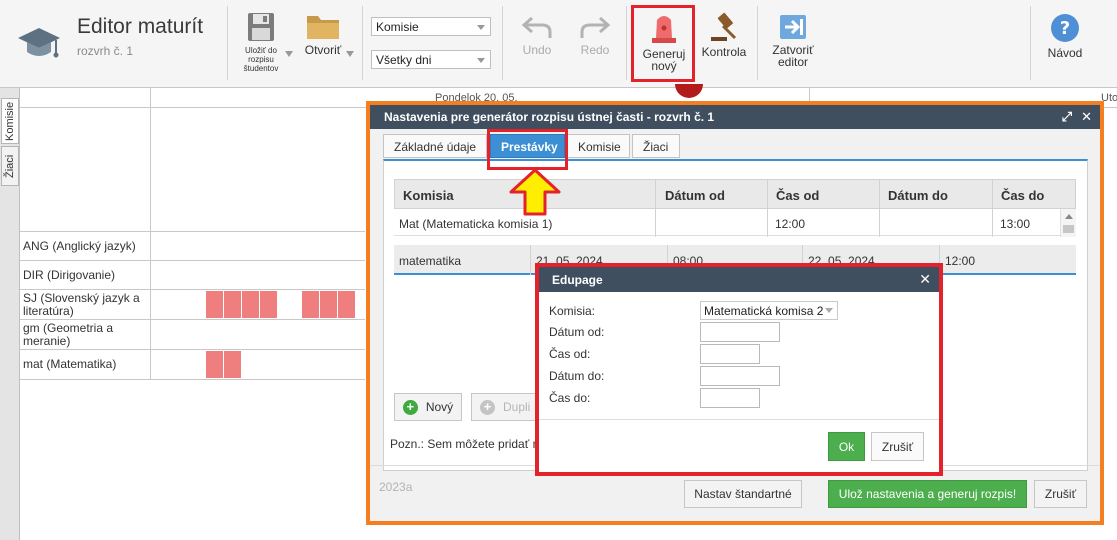  I want to click on open-dropdown-arrow-icon, so click(350, 54).